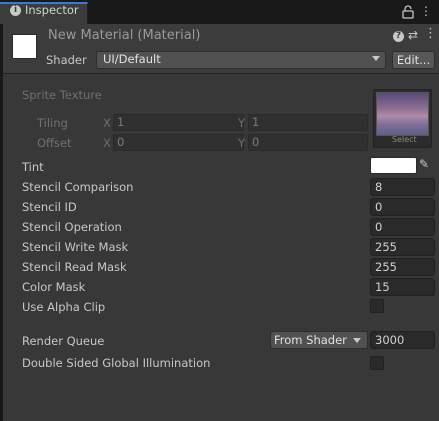  I want to click on tiling-x-letter: X, so click(107, 123).